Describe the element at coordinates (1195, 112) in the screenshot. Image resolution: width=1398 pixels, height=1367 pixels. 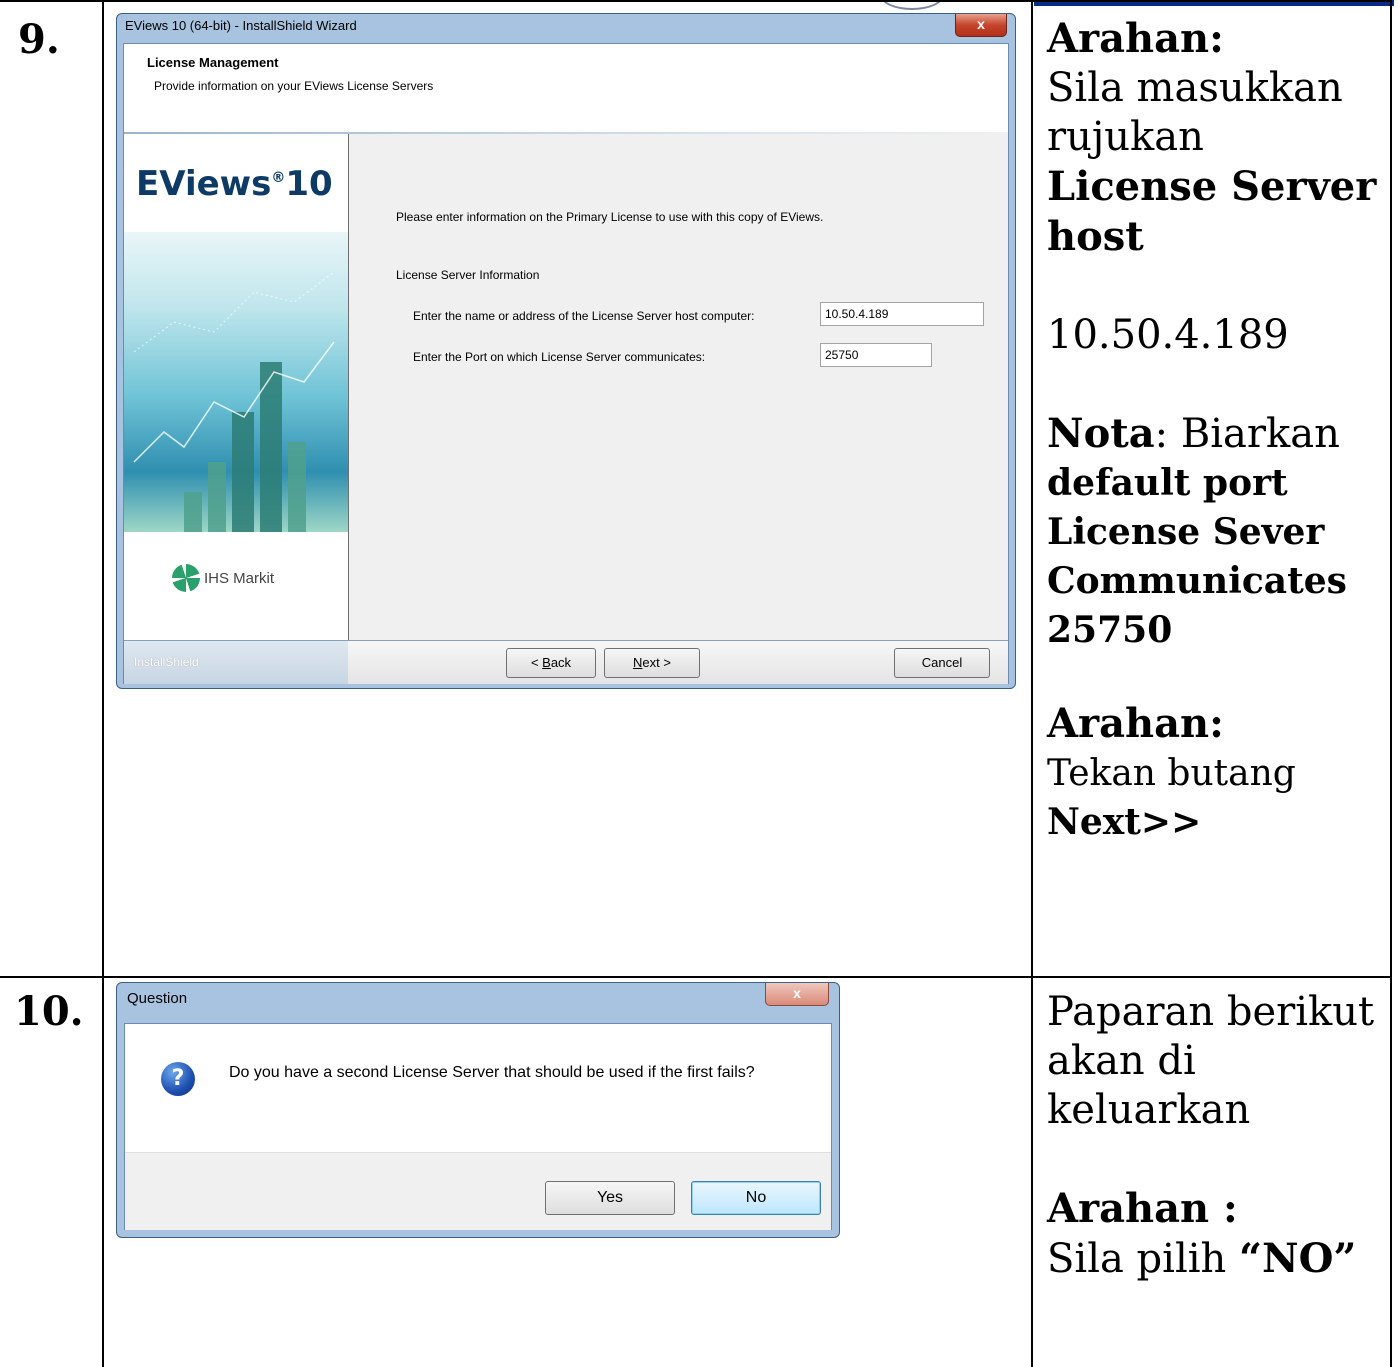
I see `instruction-text: Sila masukkan rujukan` at that location.